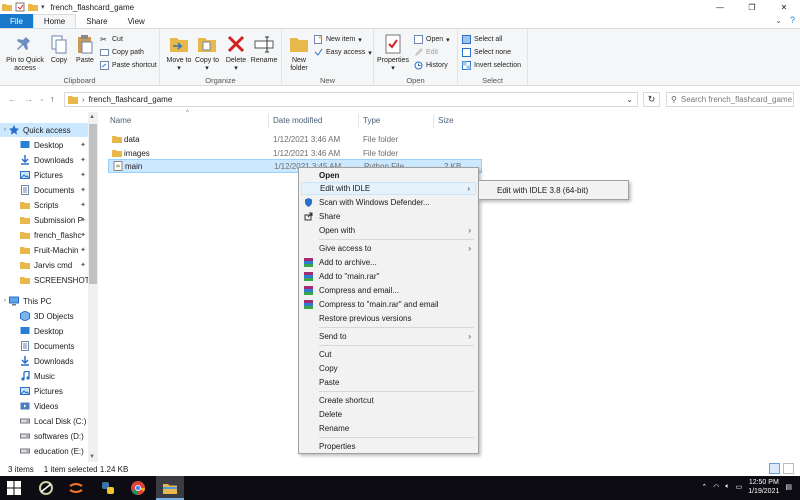 Image resolution: width=800 pixels, height=500 pixels. What do you see at coordinates (111, 39) in the screenshot?
I see `cut-button: ✂ Cut` at bounding box center [111, 39].